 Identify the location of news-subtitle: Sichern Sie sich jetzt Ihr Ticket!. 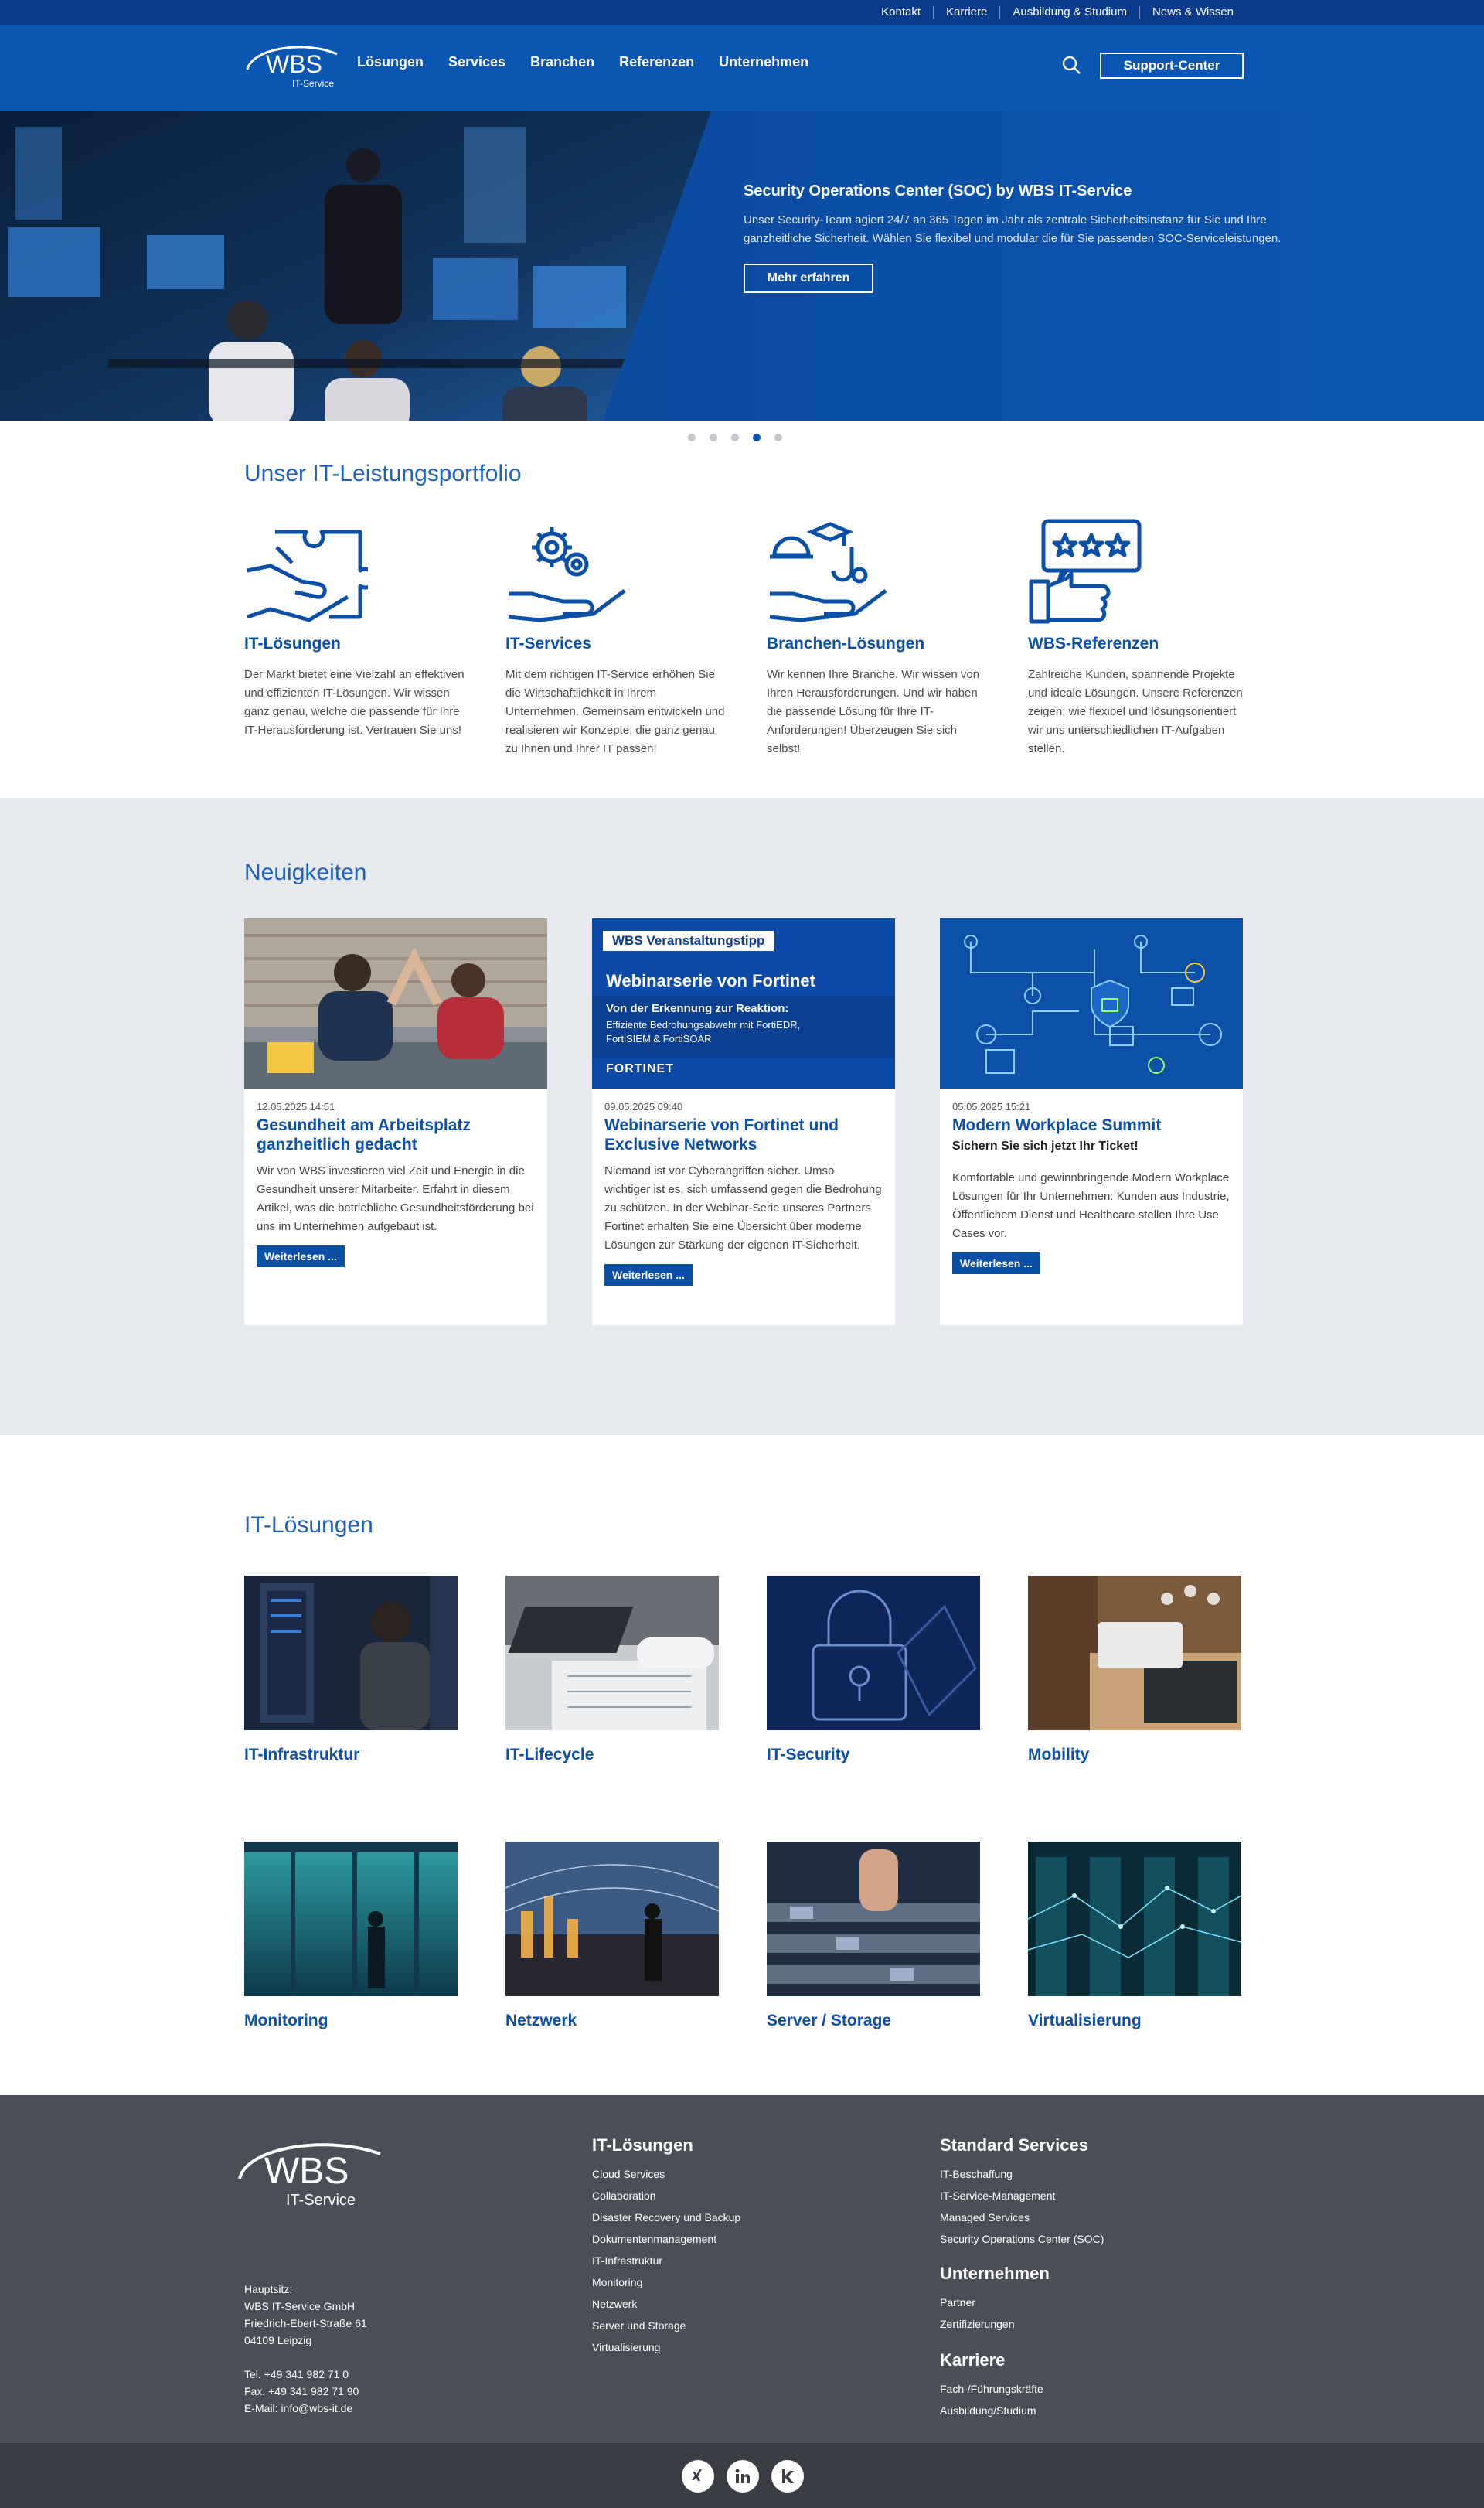
(1045, 1146).